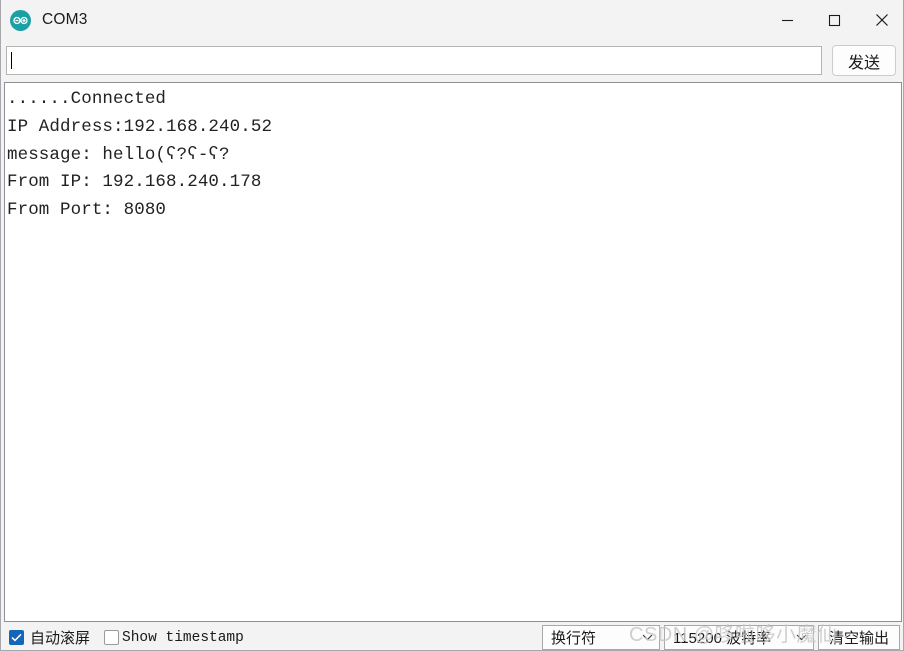 The image size is (904, 651). What do you see at coordinates (20, 20) in the screenshot?
I see `arduino-infinity-icon` at bounding box center [20, 20].